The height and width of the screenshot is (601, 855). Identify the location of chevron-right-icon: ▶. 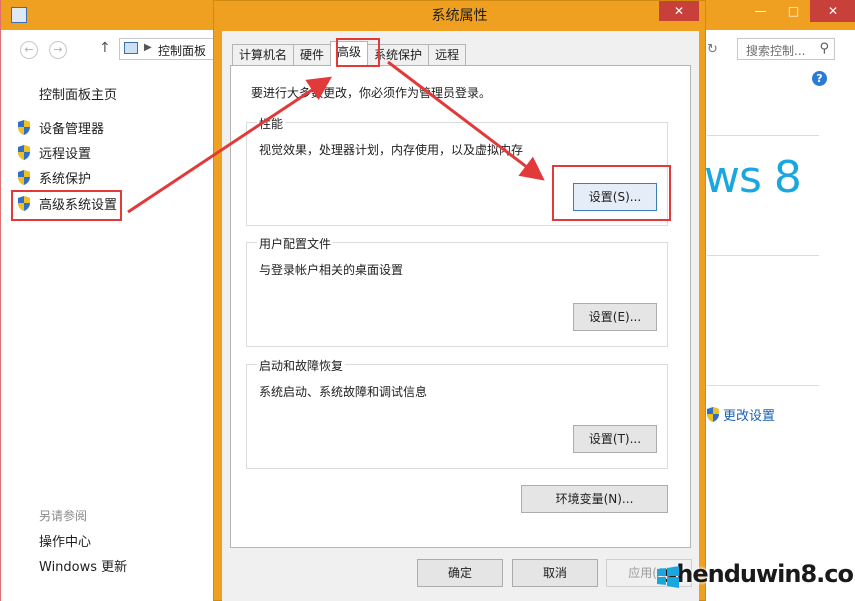
(148, 47).